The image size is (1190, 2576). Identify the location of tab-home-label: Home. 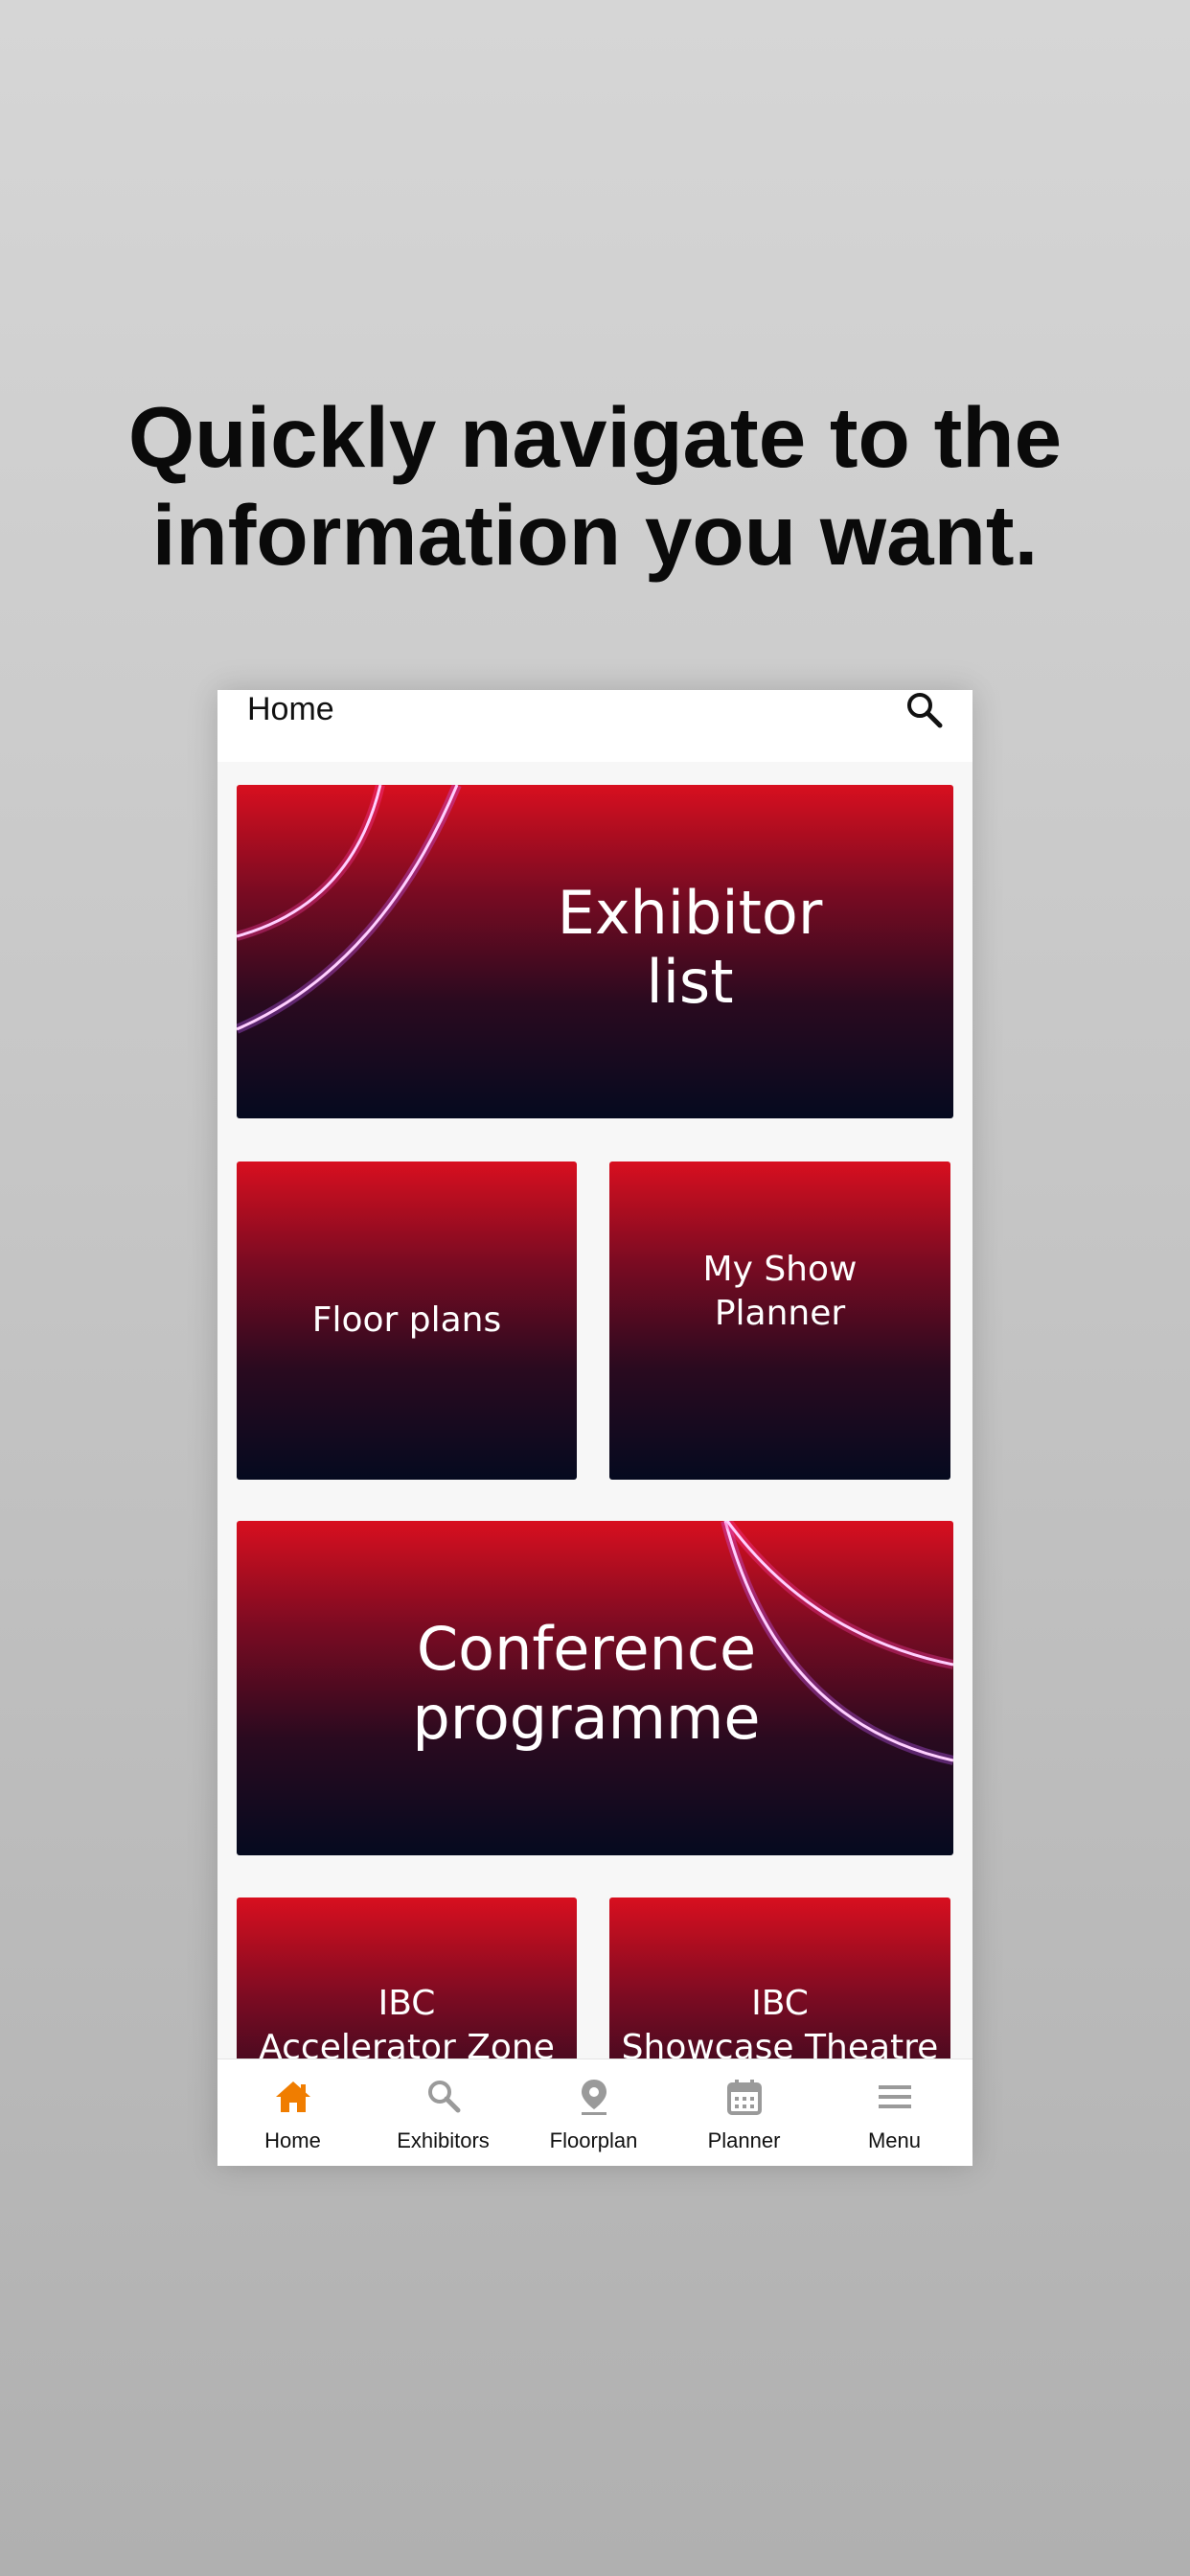
(293, 2140).